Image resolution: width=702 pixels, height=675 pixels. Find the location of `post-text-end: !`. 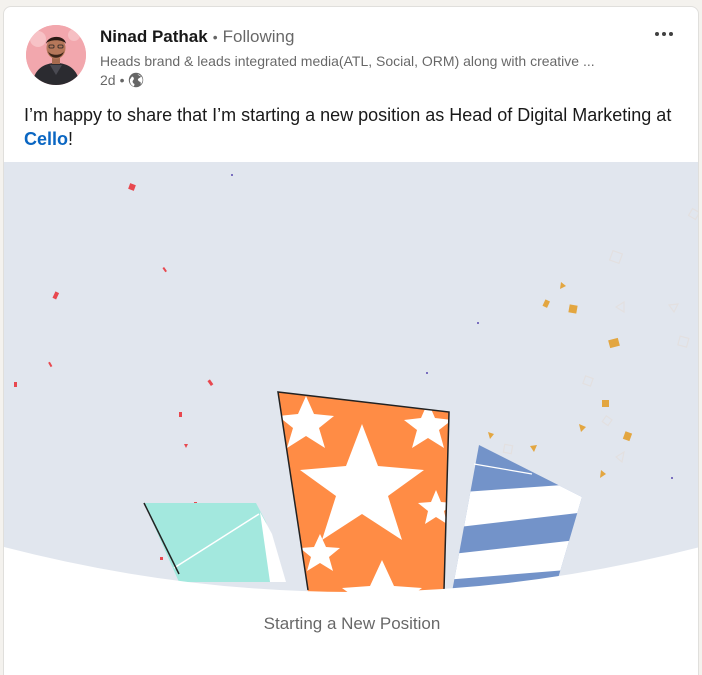

post-text-end: ! is located at coordinates (71, 139).